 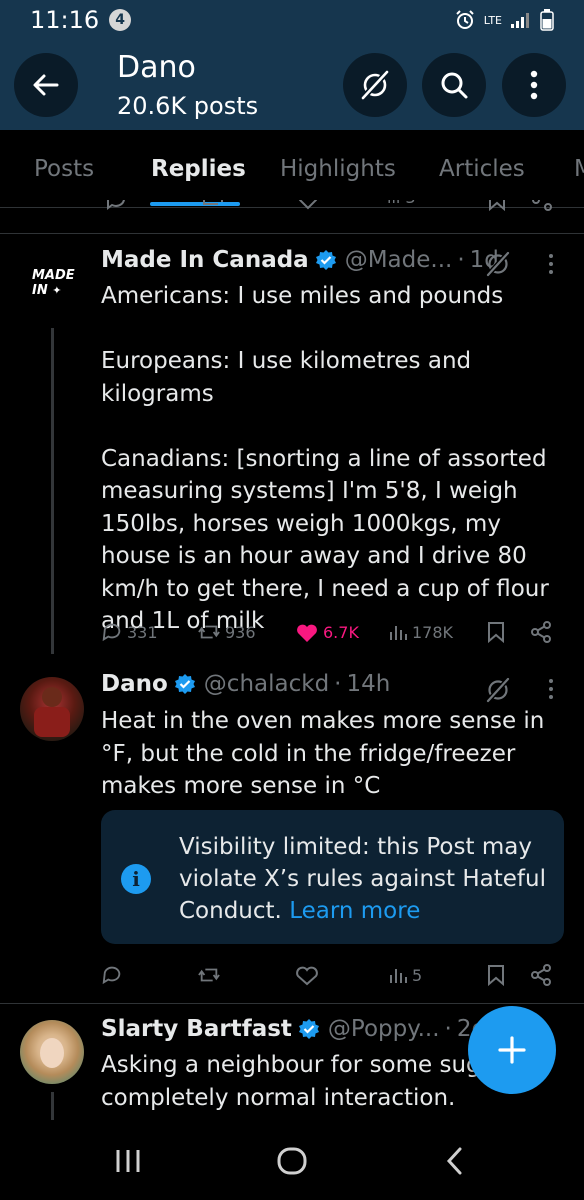 I want to click on tab-articles: Articles, so click(x=482, y=169).